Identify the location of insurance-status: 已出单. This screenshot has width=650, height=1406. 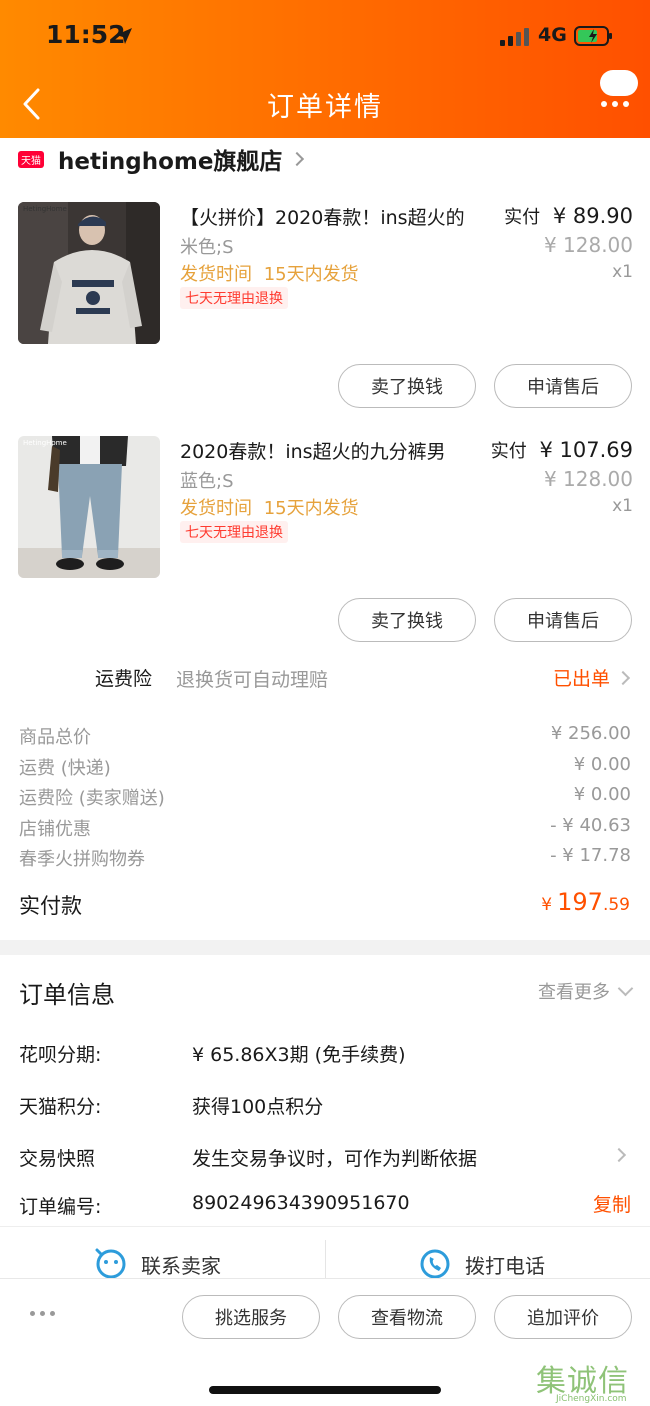
(591, 677).